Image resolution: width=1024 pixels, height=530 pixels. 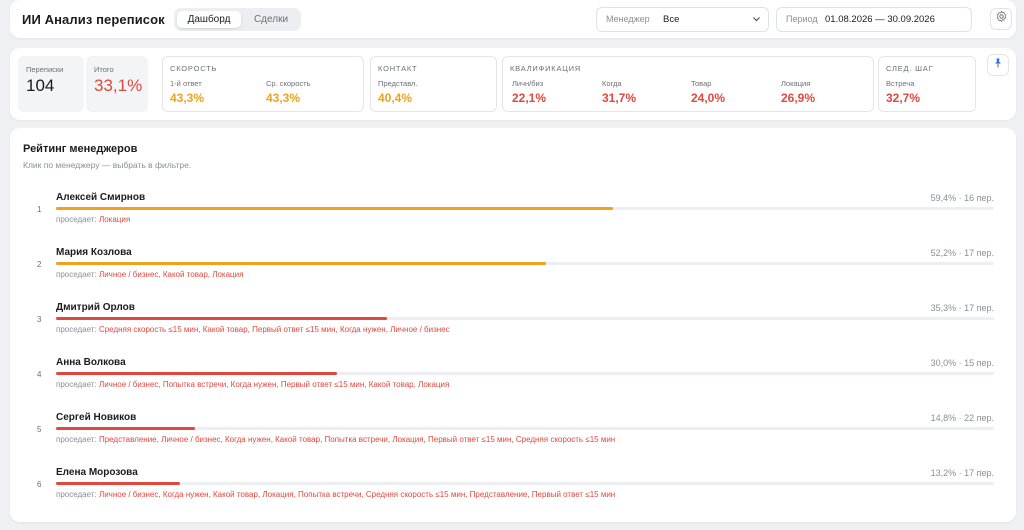 I want to click on manager-score: 14,8% · 22 пер., so click(x=962, y=418).